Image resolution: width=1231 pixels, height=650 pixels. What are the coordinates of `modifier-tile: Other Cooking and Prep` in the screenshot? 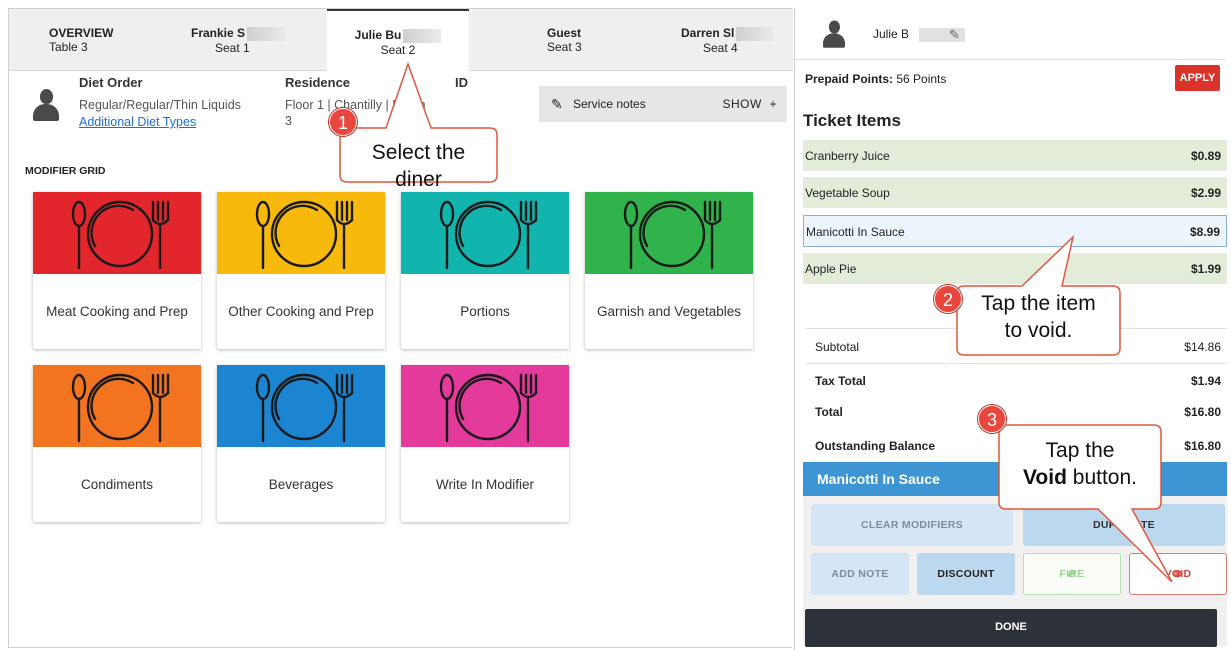 It's located at (301, 270).